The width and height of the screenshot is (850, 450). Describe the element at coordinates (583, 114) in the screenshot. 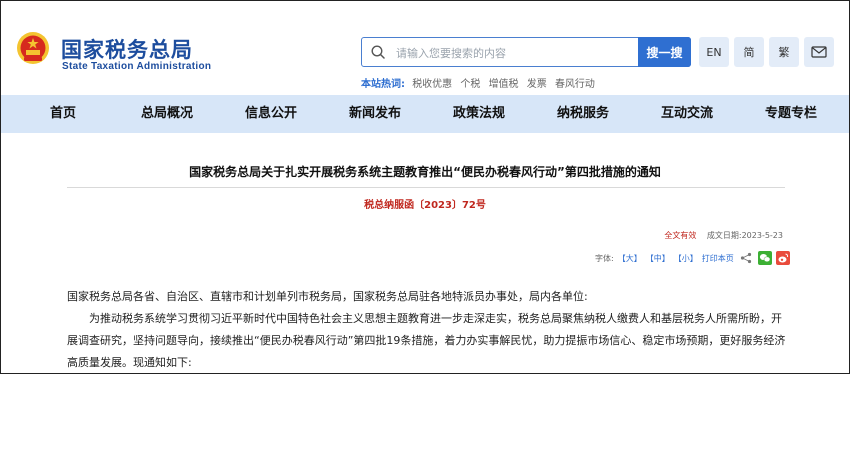

I see `nav-item-tax-service: 纳税服务` at that location.